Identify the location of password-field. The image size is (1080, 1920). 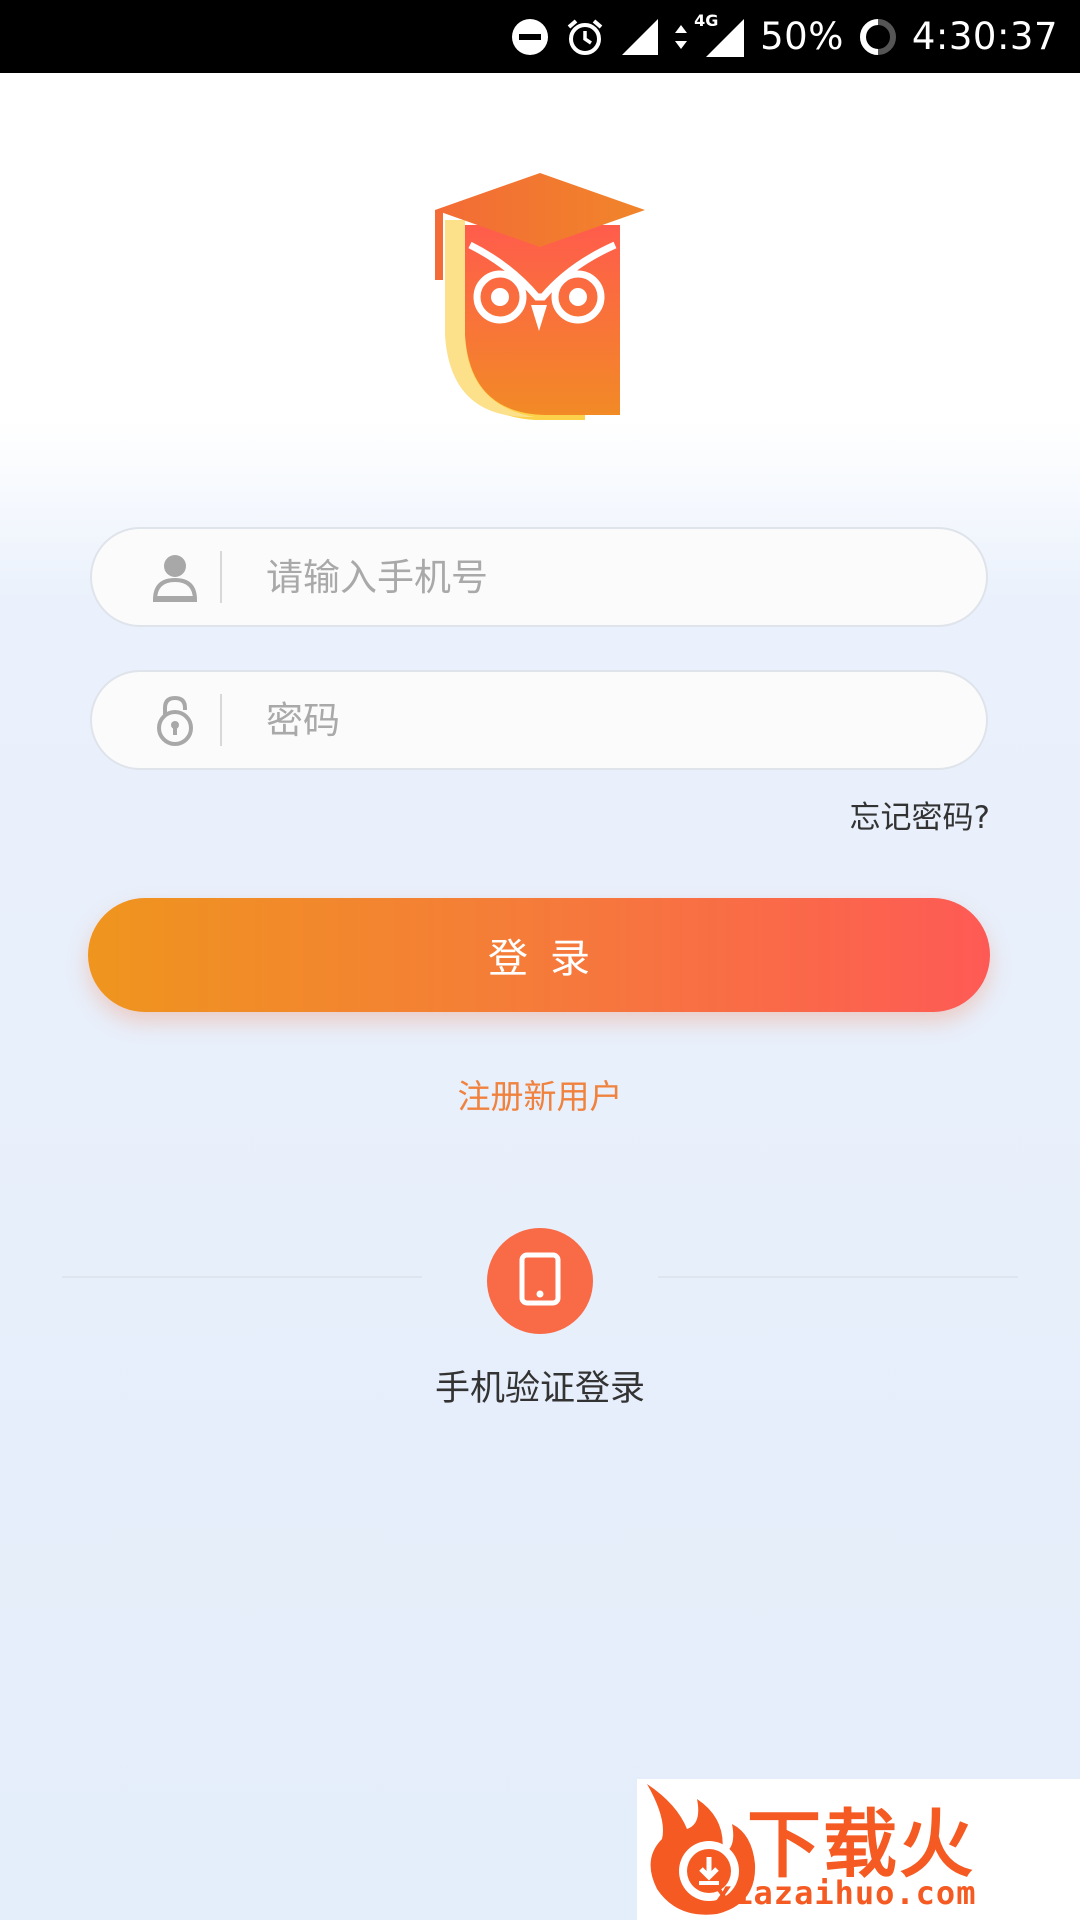
(539, 720).